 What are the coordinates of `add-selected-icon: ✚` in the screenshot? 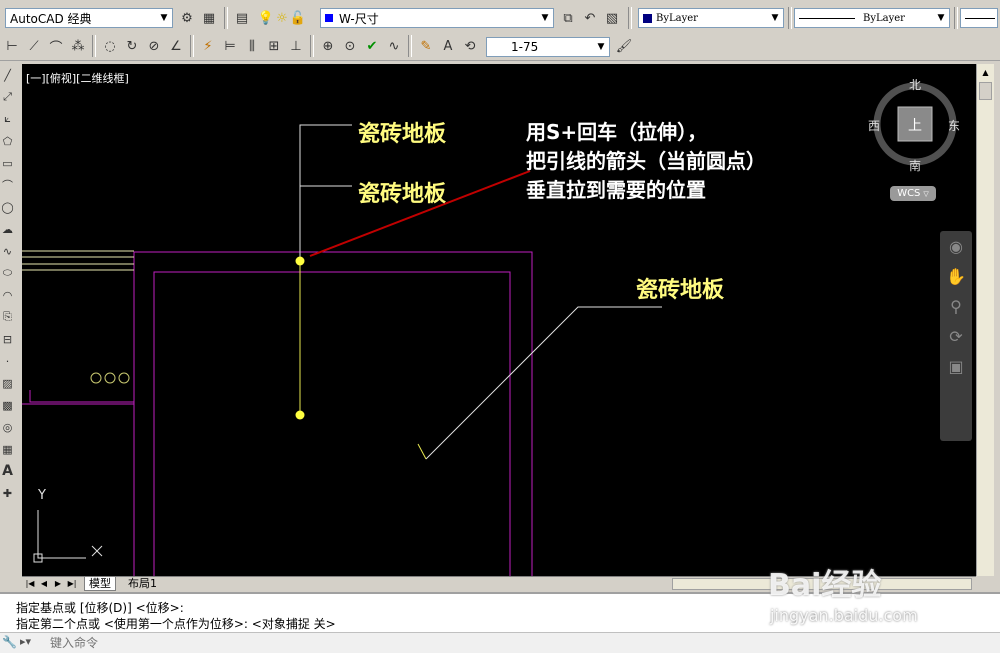 It's located at (7, 493).